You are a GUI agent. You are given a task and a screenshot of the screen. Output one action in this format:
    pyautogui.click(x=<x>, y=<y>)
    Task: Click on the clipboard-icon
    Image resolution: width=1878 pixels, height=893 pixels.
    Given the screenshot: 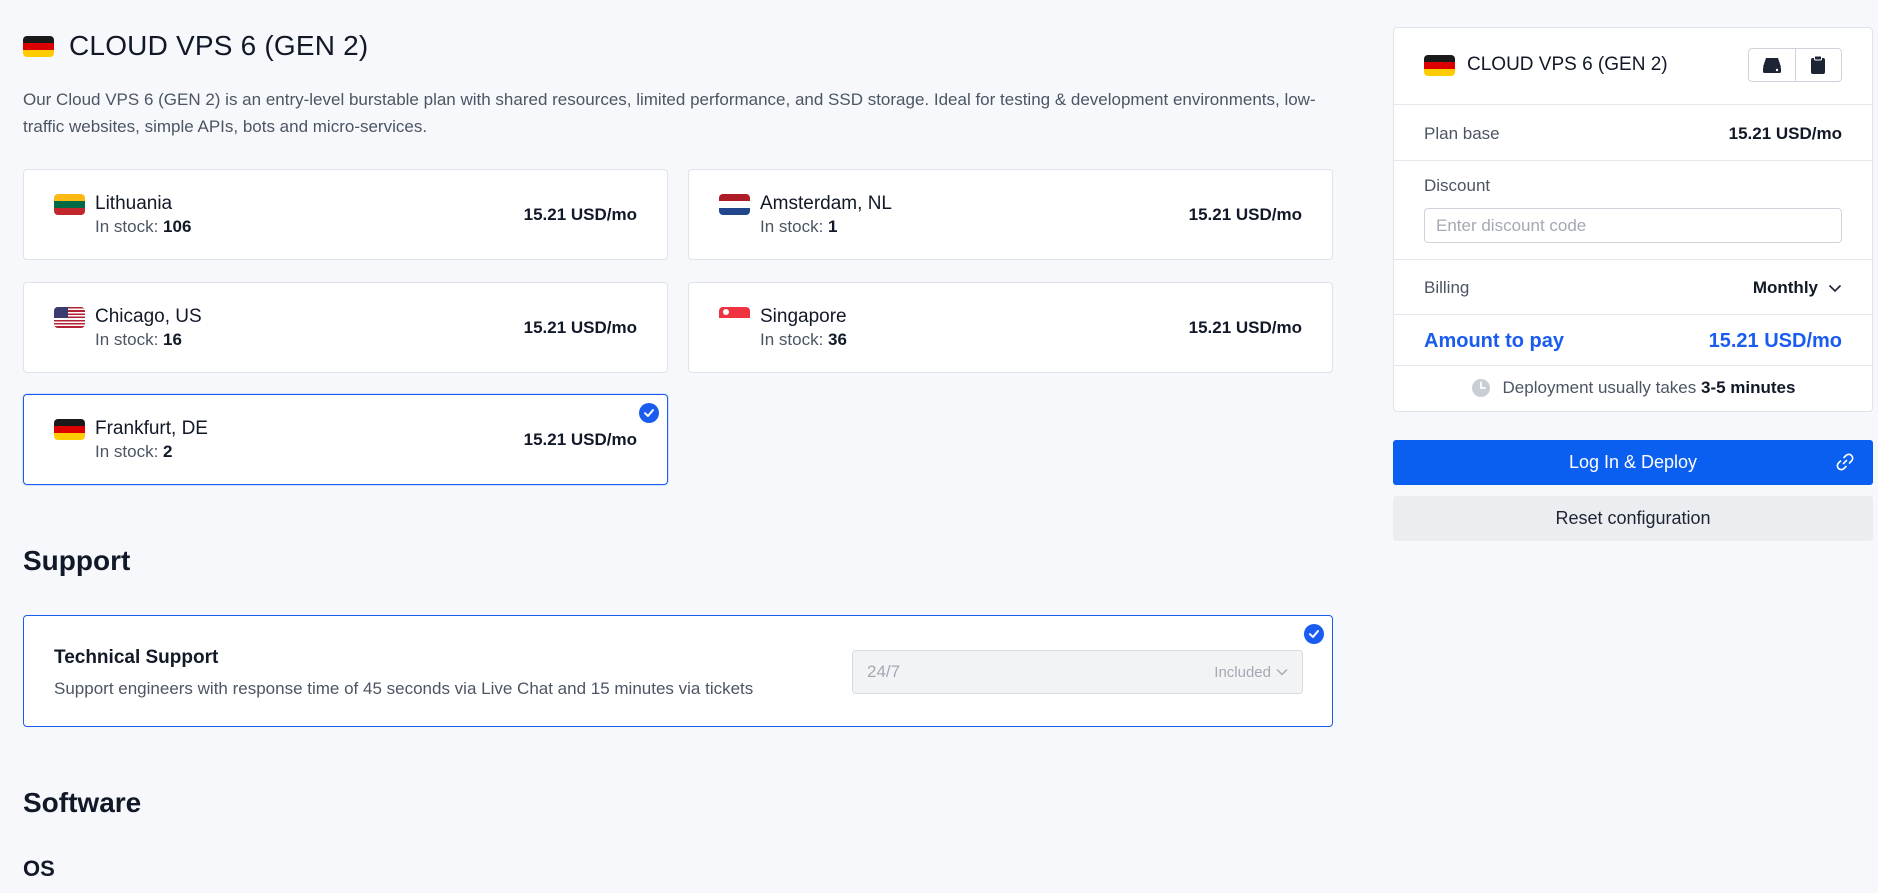 What is the action you would take?
    pyautogui.click(x=1818, y=64)
    